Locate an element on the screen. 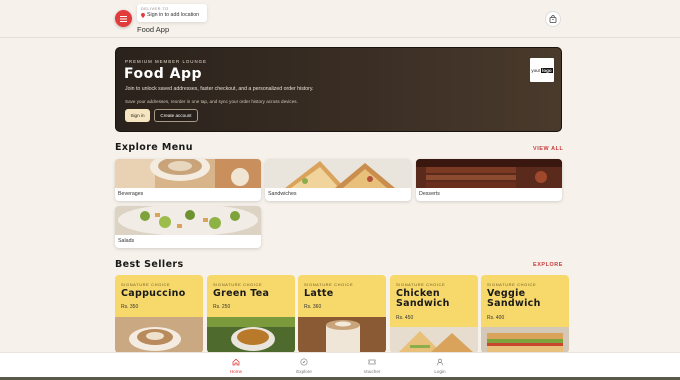  home-icon is located at coordinates (236, 362).